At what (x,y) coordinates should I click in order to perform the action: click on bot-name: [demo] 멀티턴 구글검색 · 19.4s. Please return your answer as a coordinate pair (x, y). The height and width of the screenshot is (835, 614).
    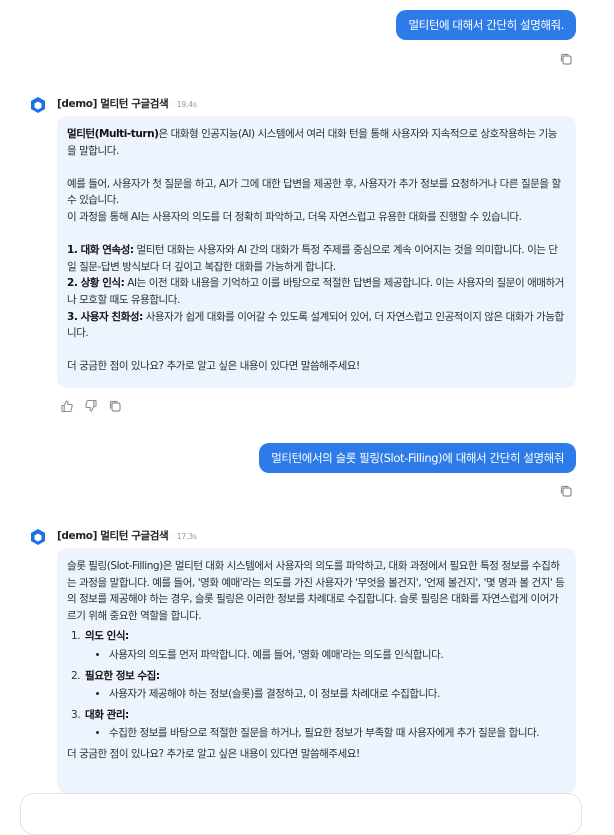
    Looking at the image, I should click on (127, 103).